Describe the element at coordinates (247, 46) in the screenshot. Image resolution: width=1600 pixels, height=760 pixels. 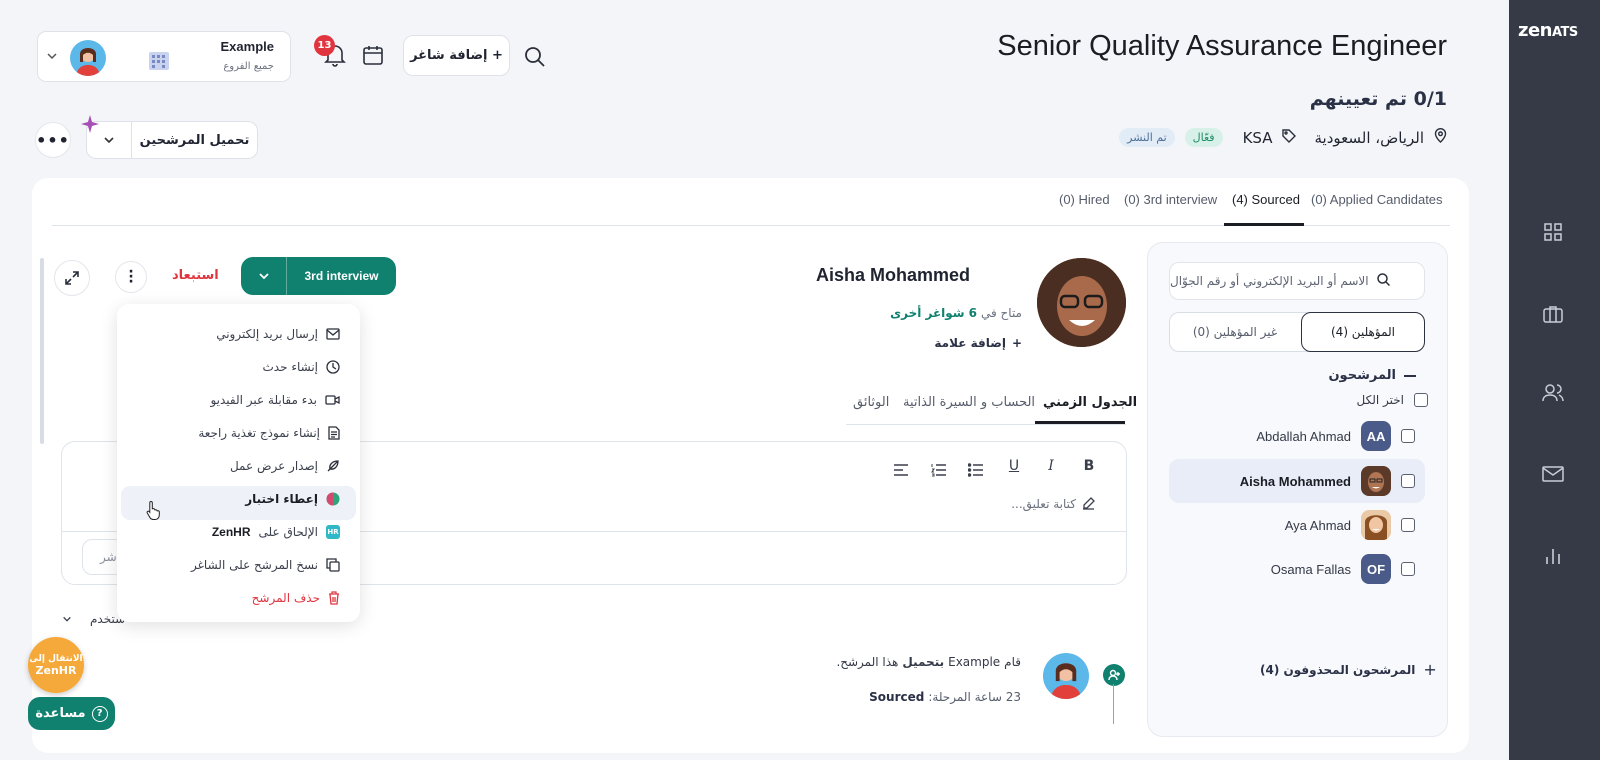
I see `user-name: Example` at that location.